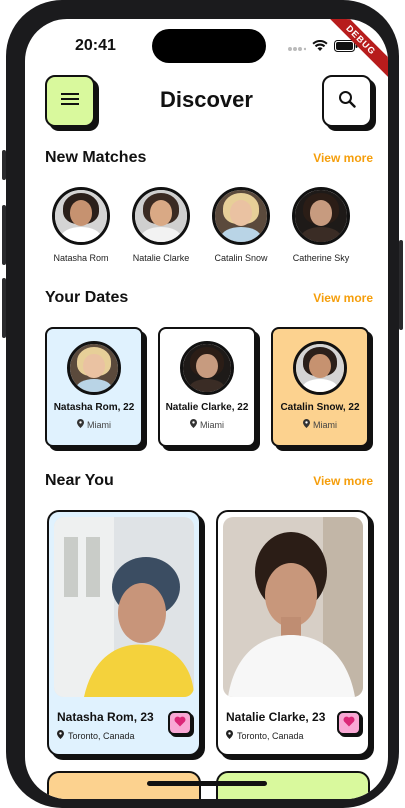  I want to click on cellular-icon, so click(297, 48).